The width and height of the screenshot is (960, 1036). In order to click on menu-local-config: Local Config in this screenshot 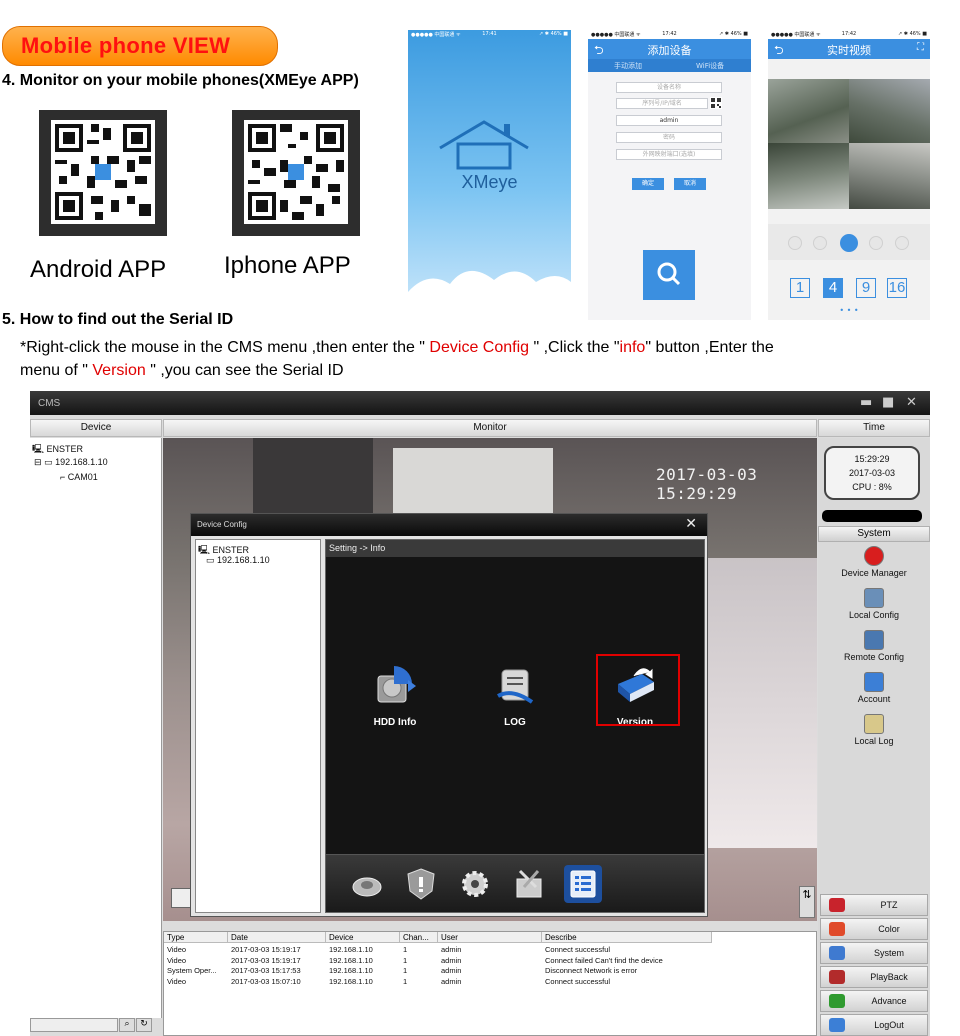, I will do `click(874, 604)`.